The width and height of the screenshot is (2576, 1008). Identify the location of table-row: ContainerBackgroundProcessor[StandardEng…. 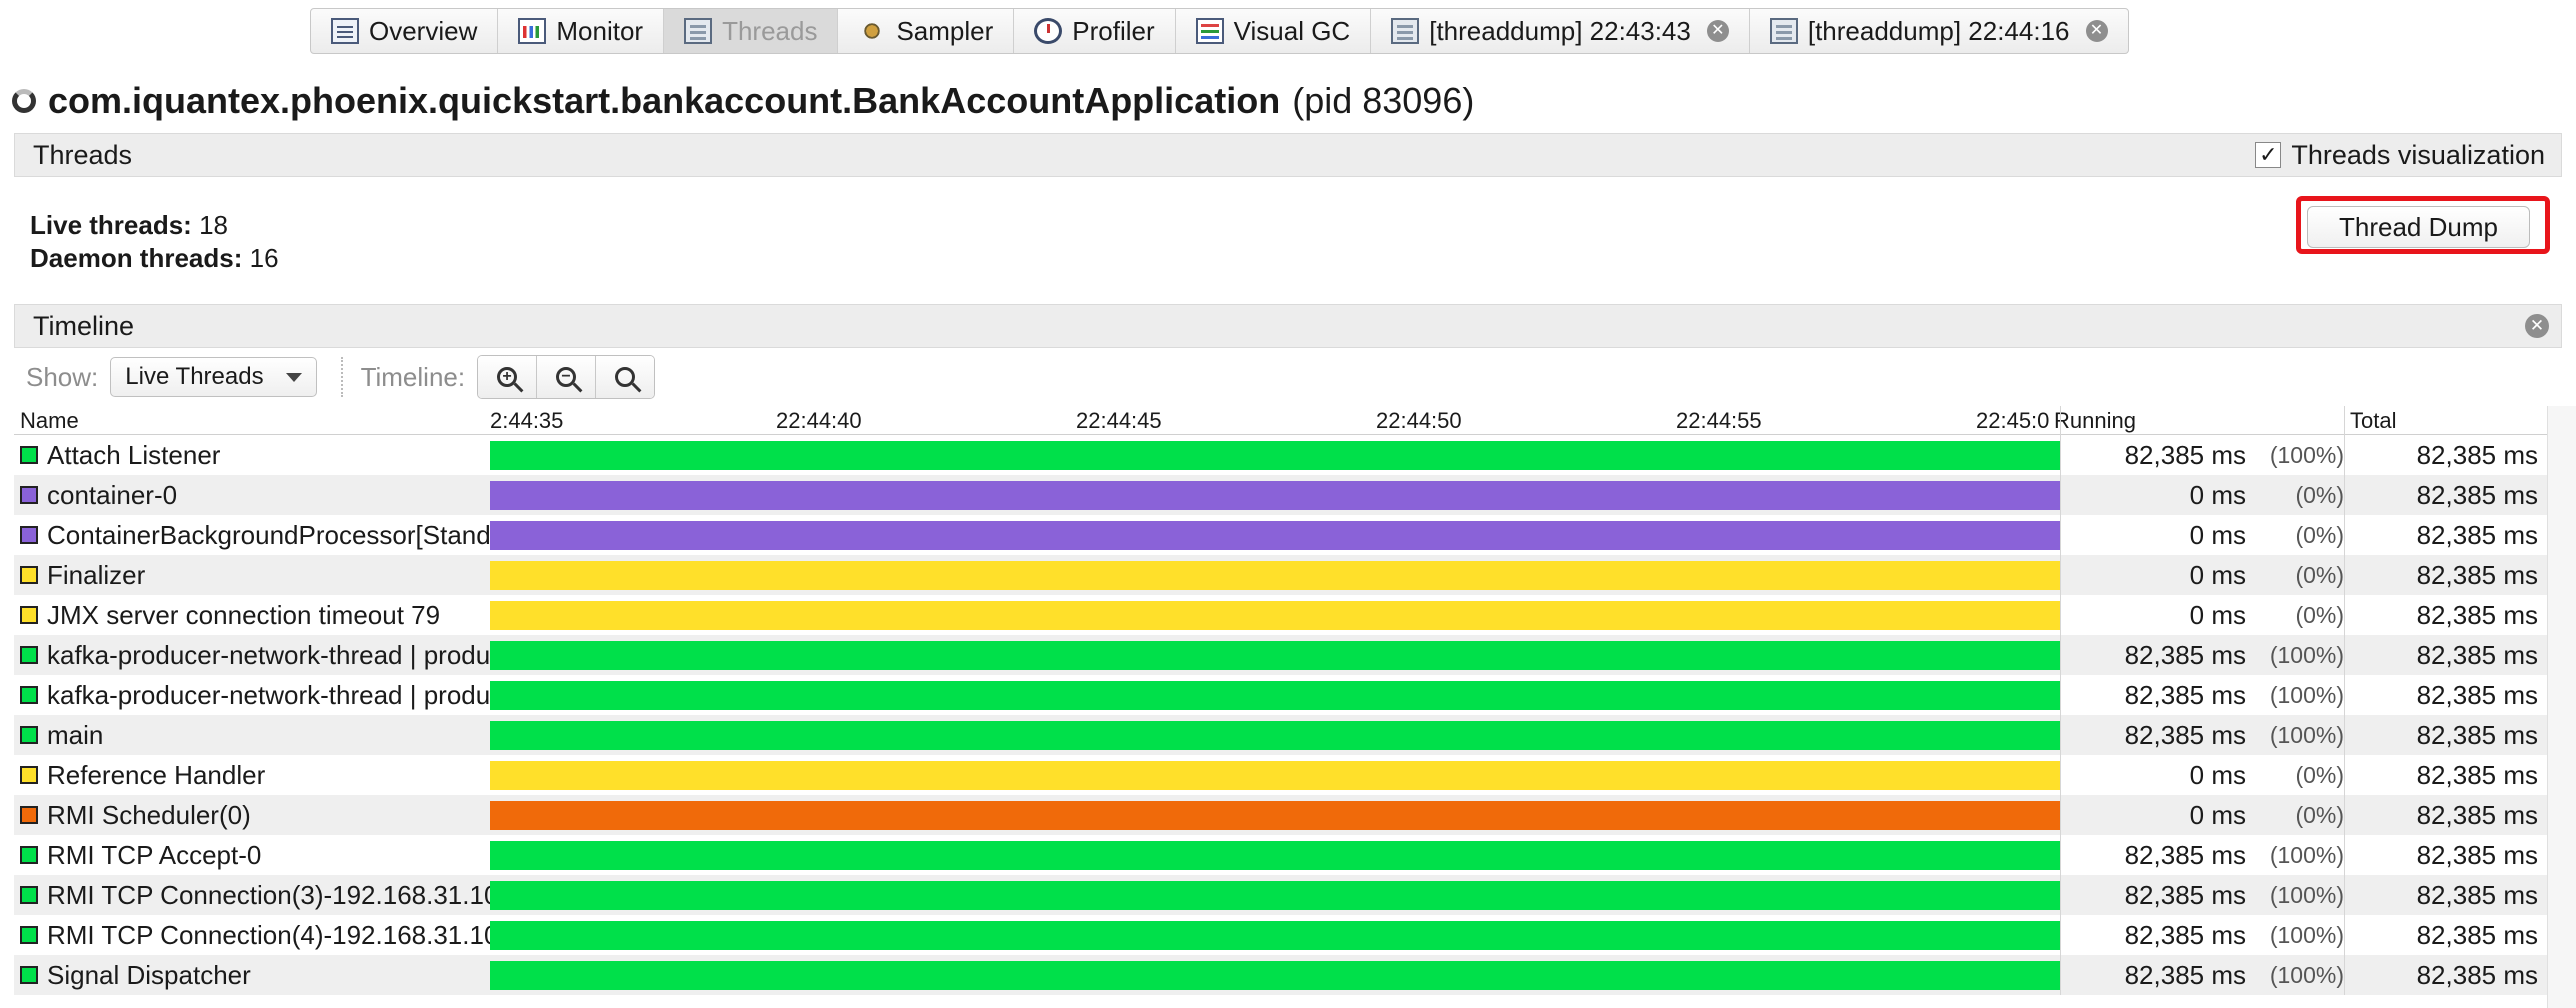
(1288, 535).